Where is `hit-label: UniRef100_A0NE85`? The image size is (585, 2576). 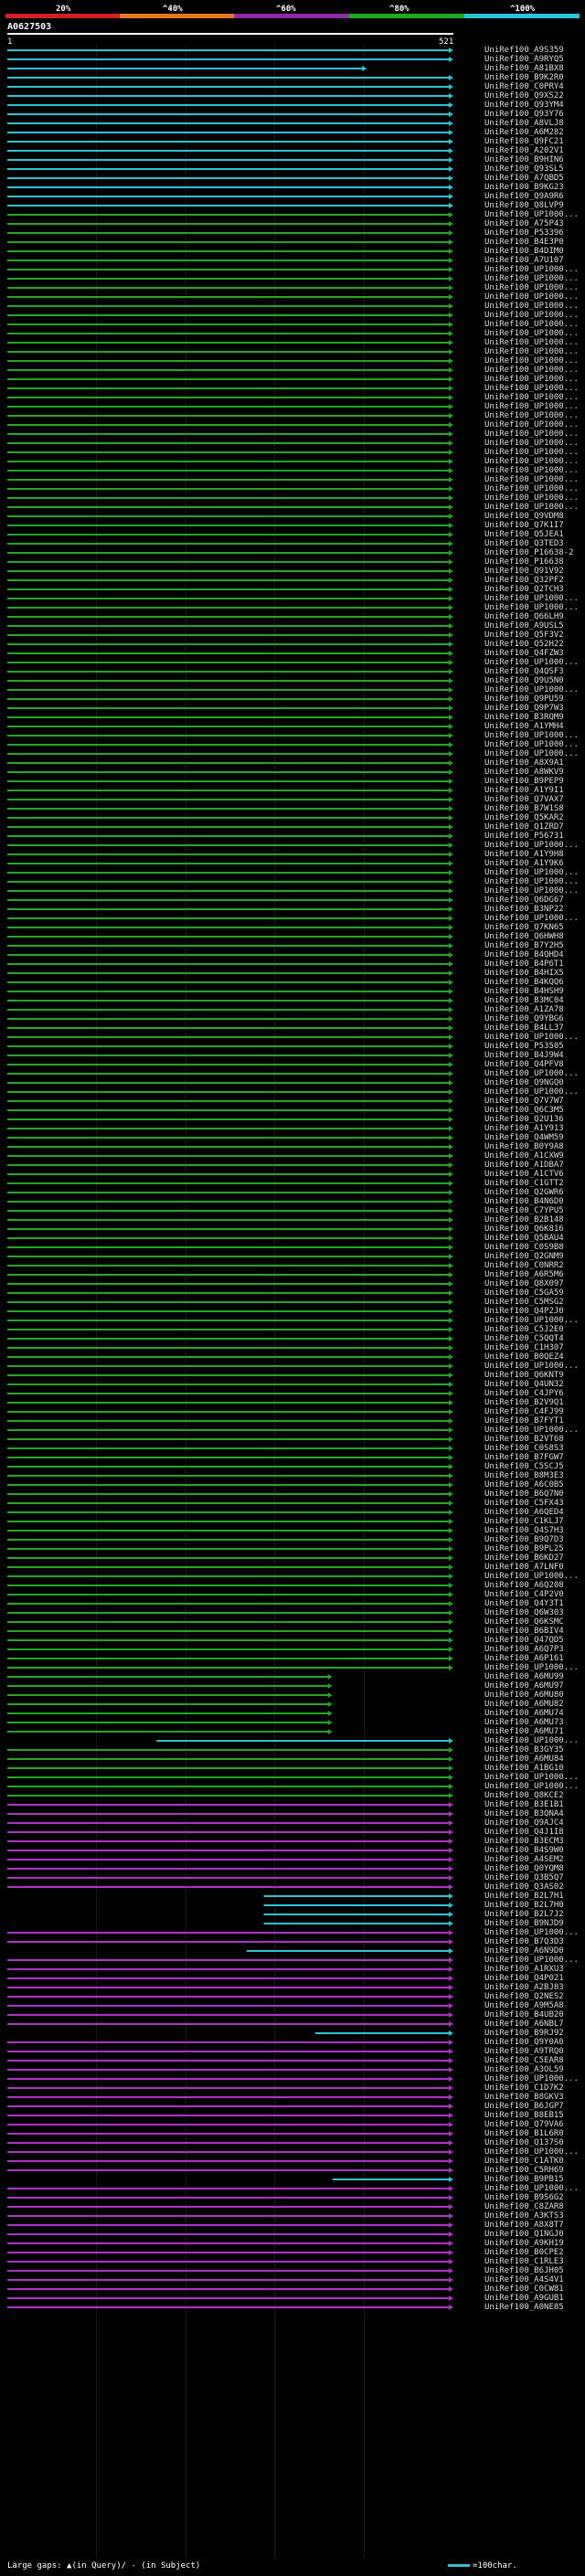 hit-label: UniRef100_A0NE85 is located at coordinates (524, 2307).